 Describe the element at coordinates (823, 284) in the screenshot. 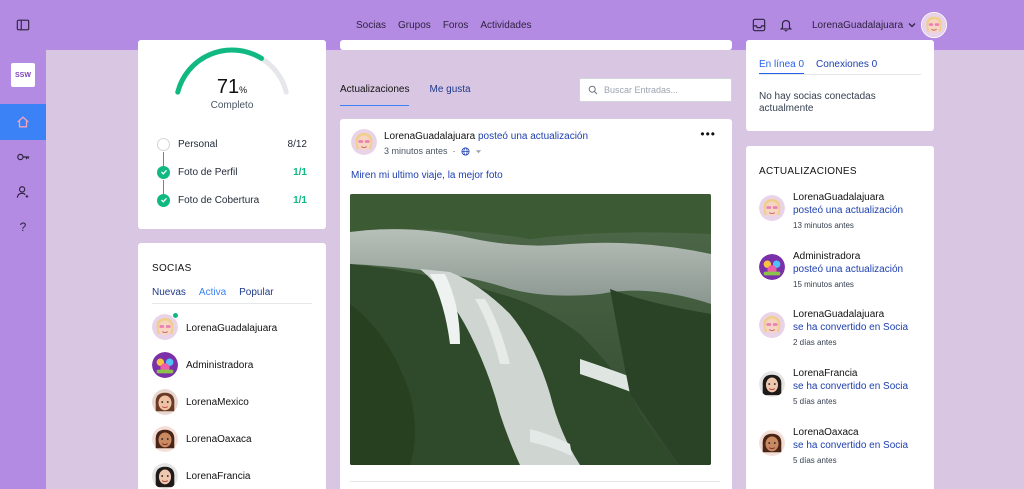

I see `update-time: 15 minutos antes` at that location.